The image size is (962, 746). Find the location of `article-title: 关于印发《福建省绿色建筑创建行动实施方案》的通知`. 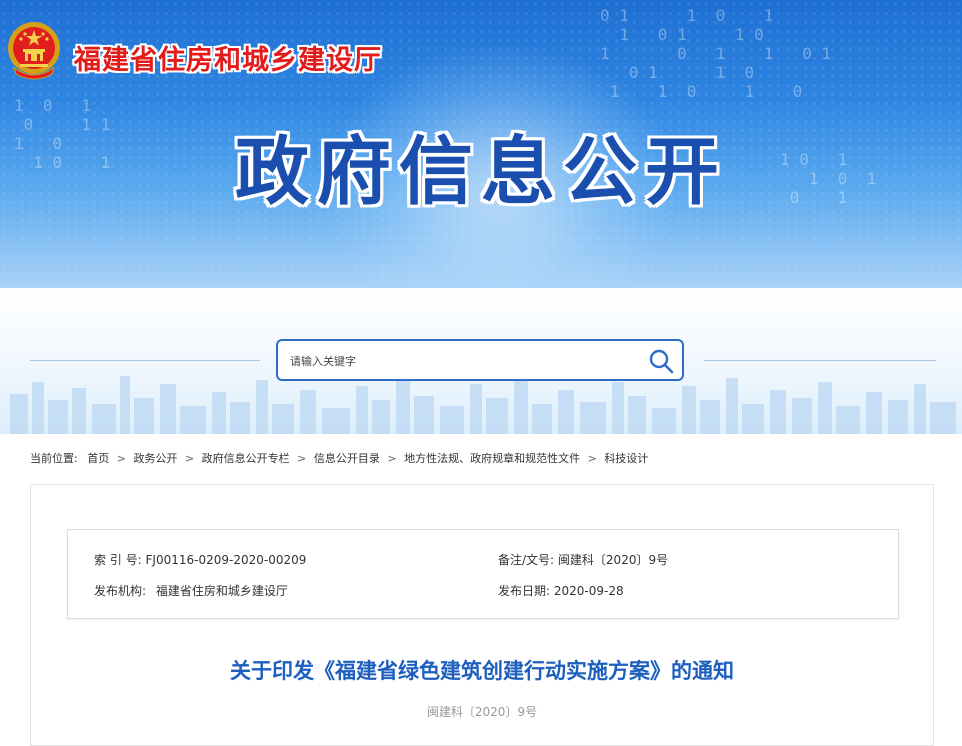

article-title: 关于印发《福建省绿色建筑创建行动实施方案》的通知 is located at coordinates (482, 671).